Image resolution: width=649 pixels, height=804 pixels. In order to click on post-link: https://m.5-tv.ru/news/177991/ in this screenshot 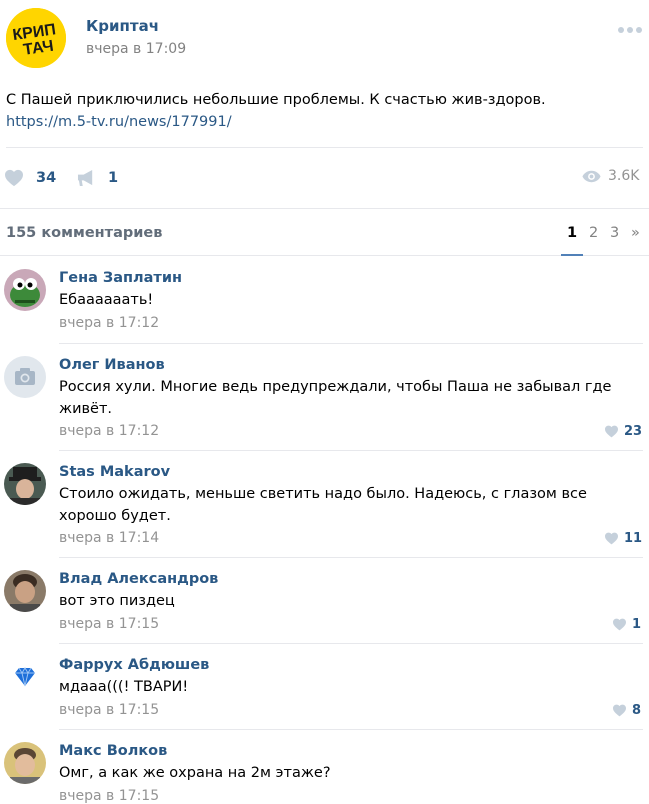, I will do `click(119, 122)`.